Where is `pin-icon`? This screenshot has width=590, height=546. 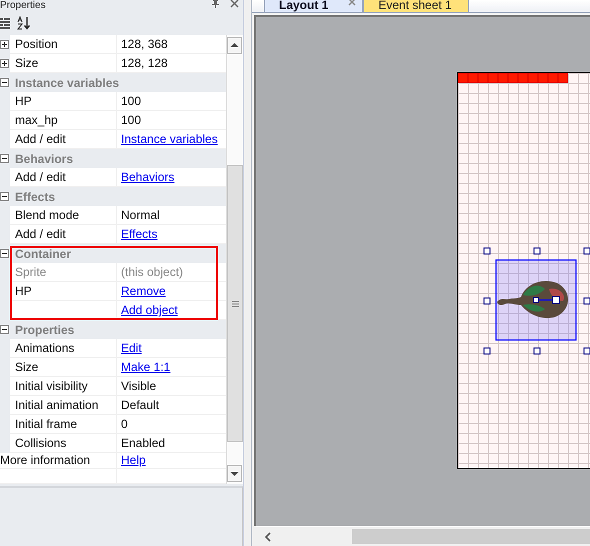
pin-icon is located at coordinates (215, 4).